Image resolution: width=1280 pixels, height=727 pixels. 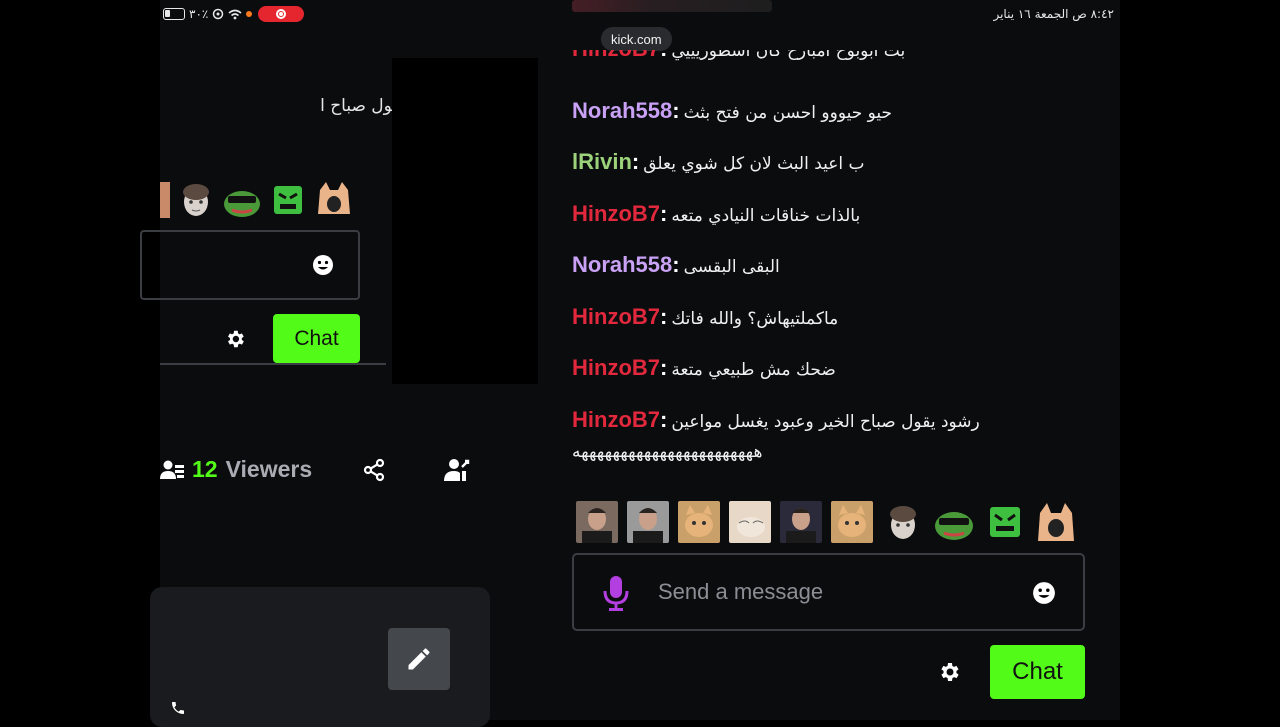 What do you see at coordinates (602, 162) in the screenshot?
I see `chat-username: lRivin` at bounding box center [602, 162].